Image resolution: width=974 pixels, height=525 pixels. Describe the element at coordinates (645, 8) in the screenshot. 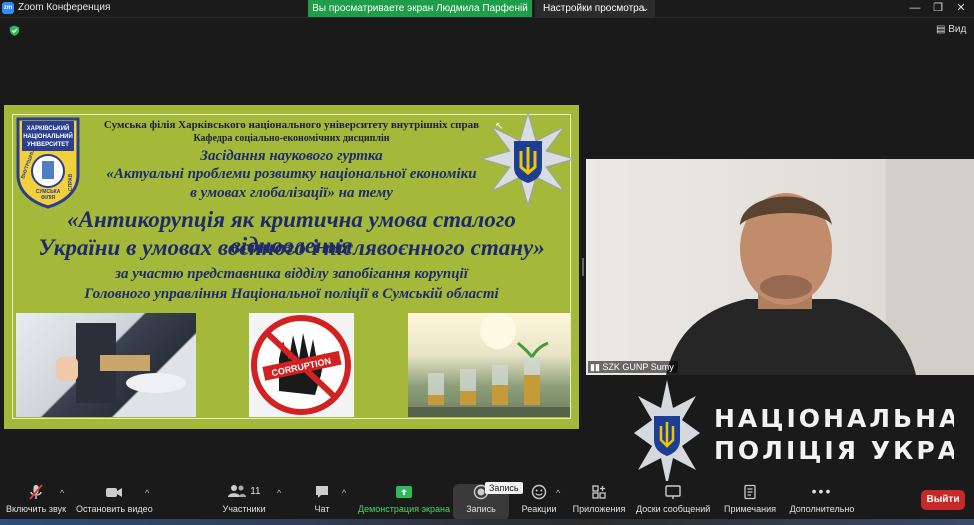

I see `chevron-down-icon: ⌄` at that location.